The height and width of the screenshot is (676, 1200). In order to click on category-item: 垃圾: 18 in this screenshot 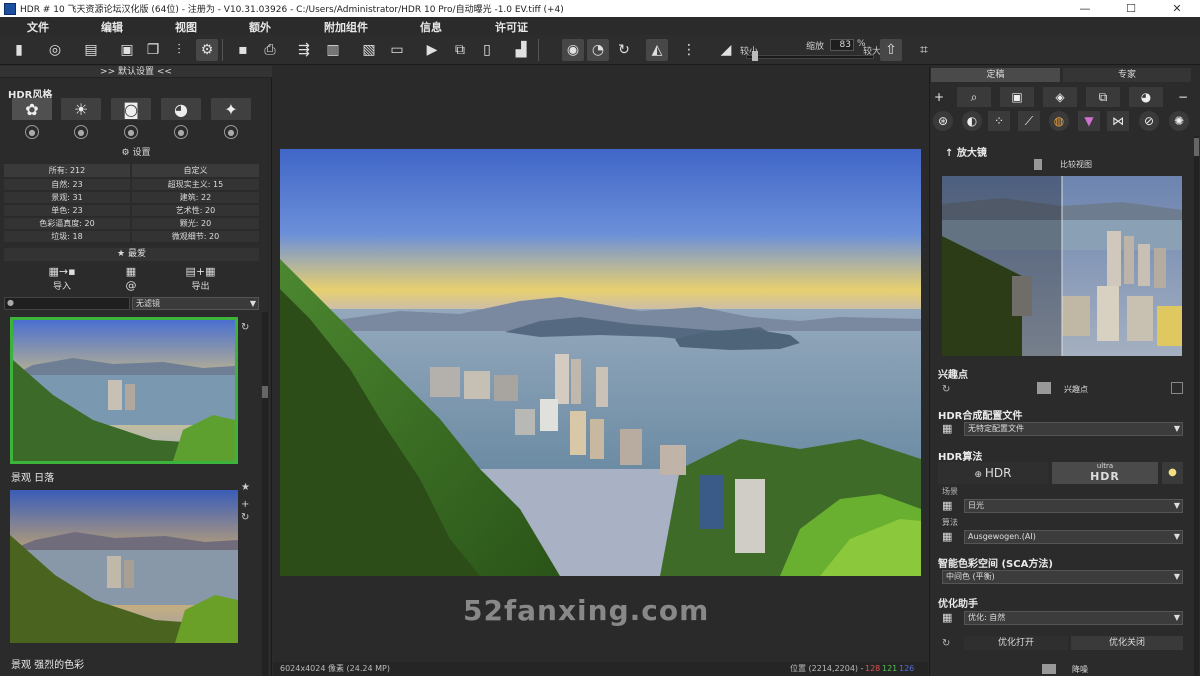, I will do `click(67, 237)`.